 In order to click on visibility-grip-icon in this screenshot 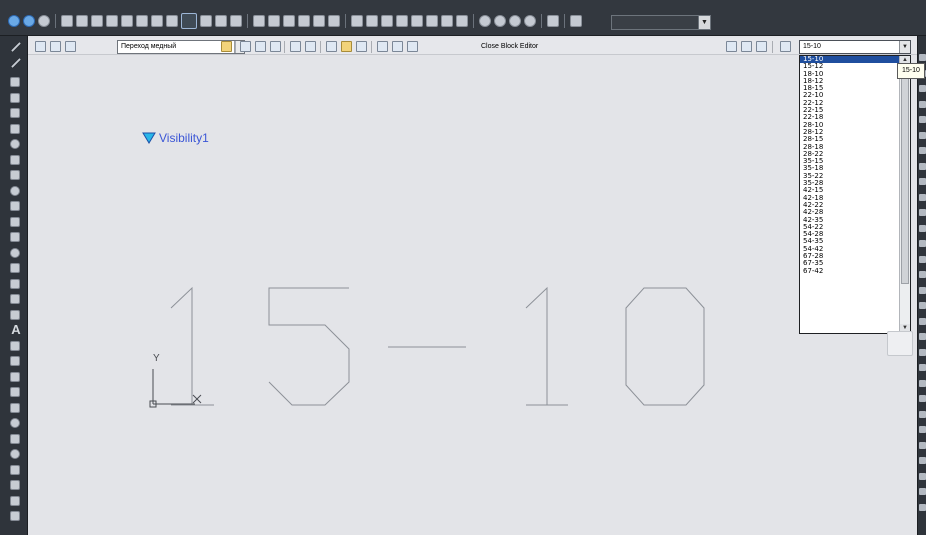, I will do `click(149, 138)`.